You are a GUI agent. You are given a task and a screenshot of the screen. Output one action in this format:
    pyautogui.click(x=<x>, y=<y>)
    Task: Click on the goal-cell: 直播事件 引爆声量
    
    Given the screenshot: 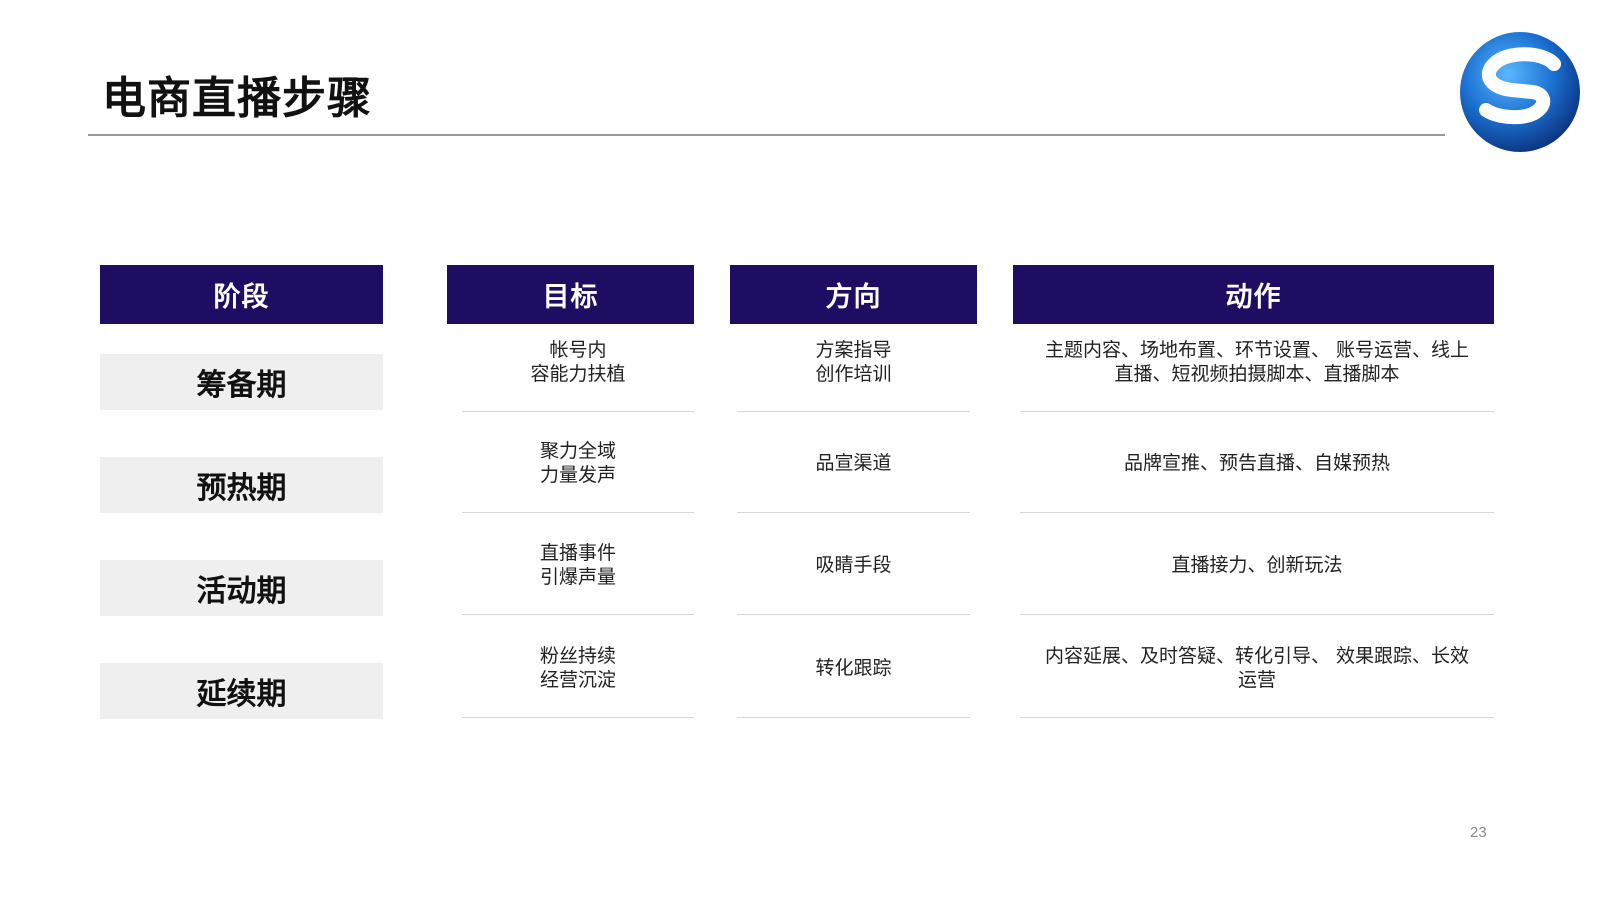 What is the action you would take?
    pyautogui.click(x=578, y=565)
    